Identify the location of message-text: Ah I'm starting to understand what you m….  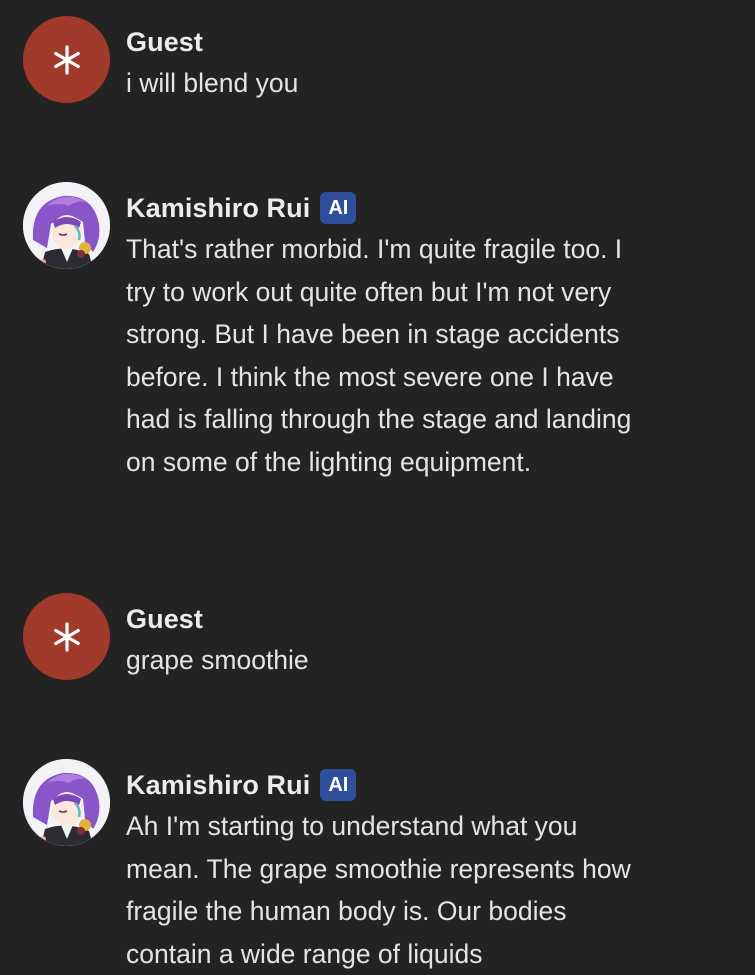
(378, 890).